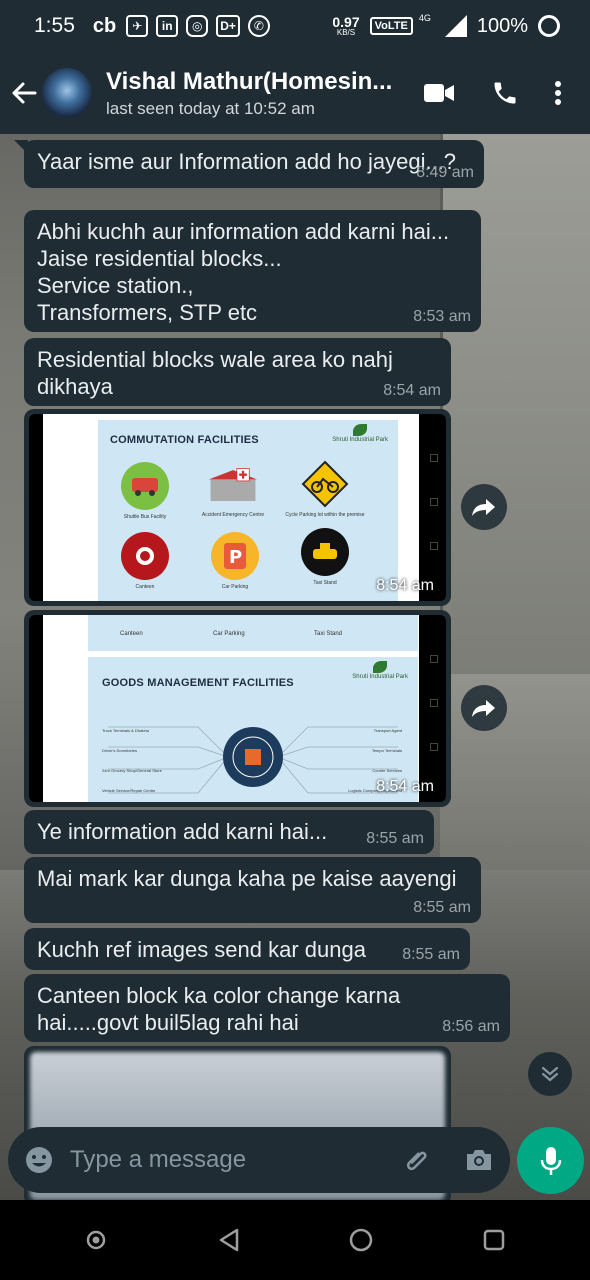 This screenshot has height=1280, width=590. I want to click on video-call-button, so click(439, 93).